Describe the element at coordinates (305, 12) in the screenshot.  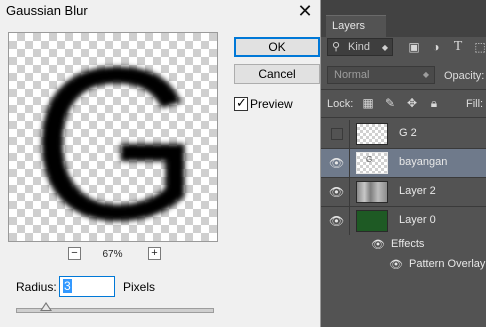
I see `close-button: ✕` at that location.